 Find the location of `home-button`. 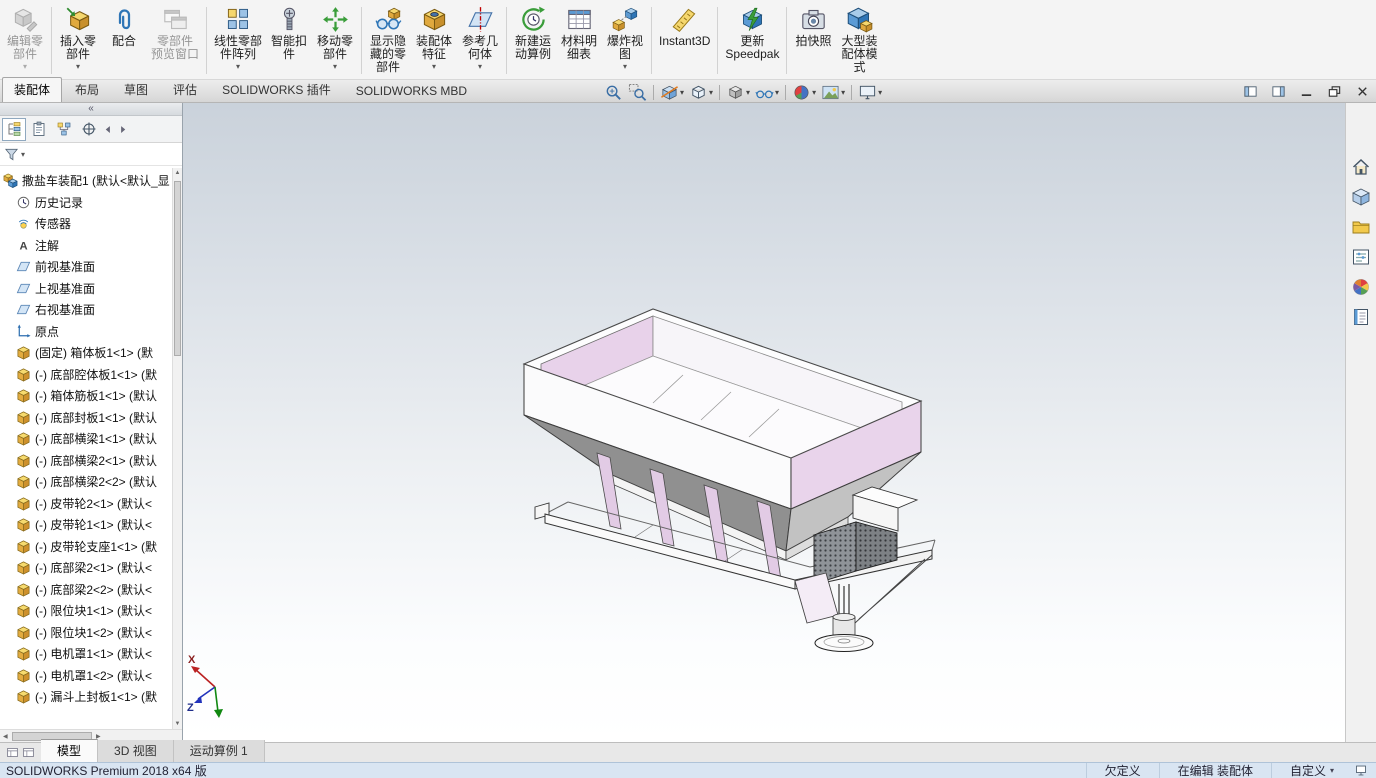

home-button is located at coordinates (1361, 167).